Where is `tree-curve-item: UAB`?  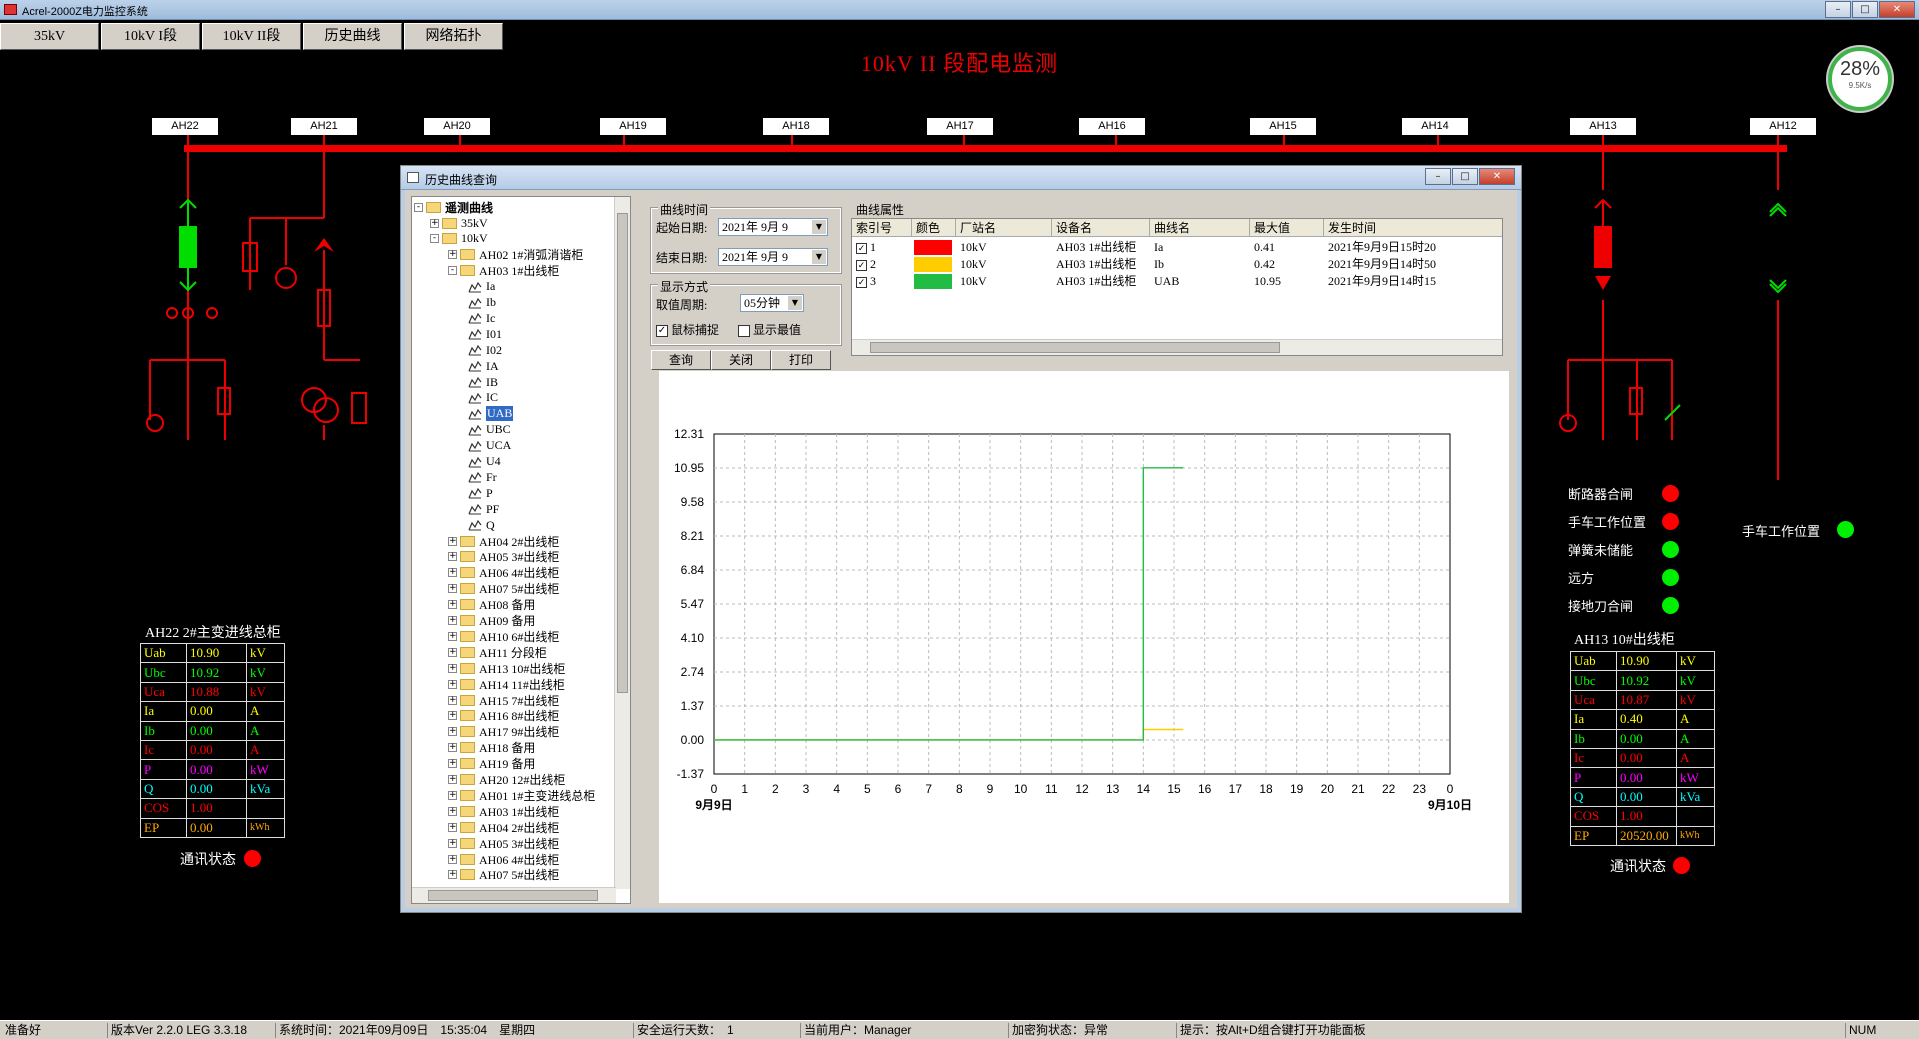
tree-curve-item: UAB is located at coordinates (491, 414).